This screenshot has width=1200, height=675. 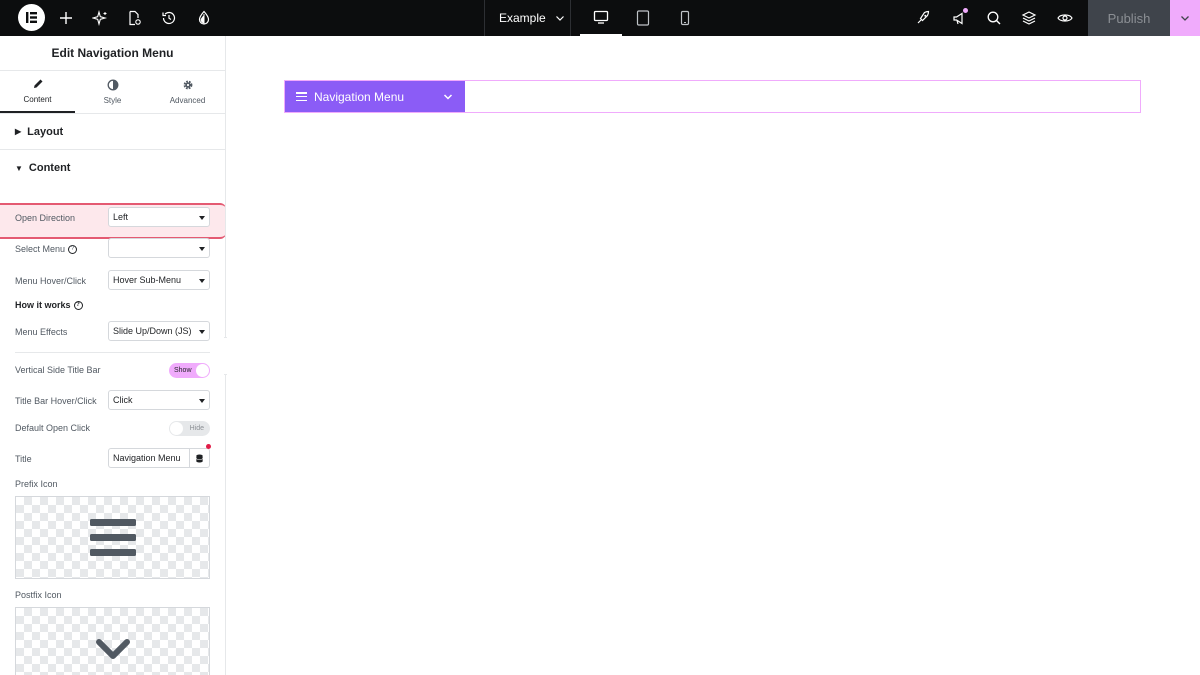 I want to click on menu-hover-click-value: Hover Sub-Menu, so click(x=147, y=280).